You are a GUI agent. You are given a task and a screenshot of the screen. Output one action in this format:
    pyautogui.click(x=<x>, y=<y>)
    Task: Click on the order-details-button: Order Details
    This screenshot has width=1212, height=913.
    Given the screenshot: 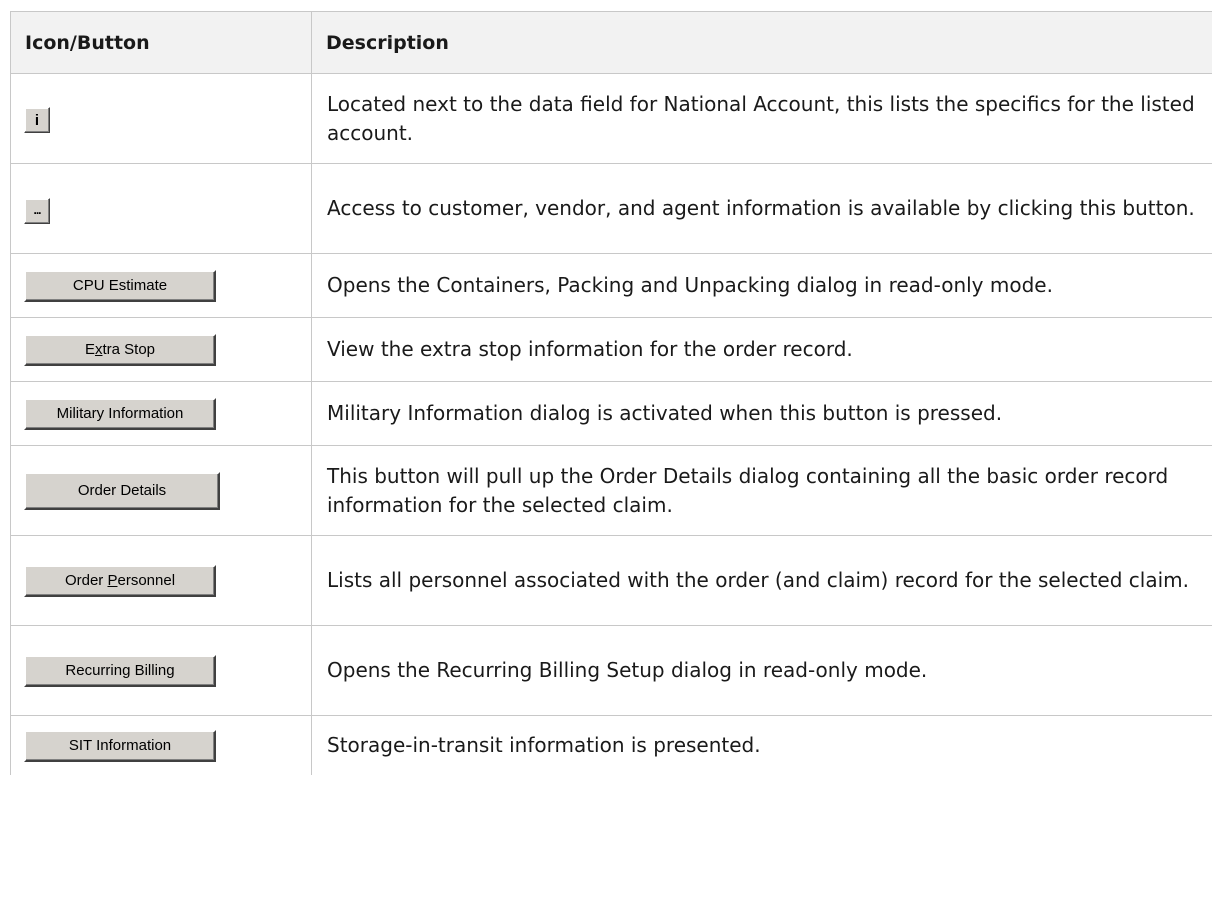 What is the action you would take?
    pyautogui.click(x=122, y=490)
    